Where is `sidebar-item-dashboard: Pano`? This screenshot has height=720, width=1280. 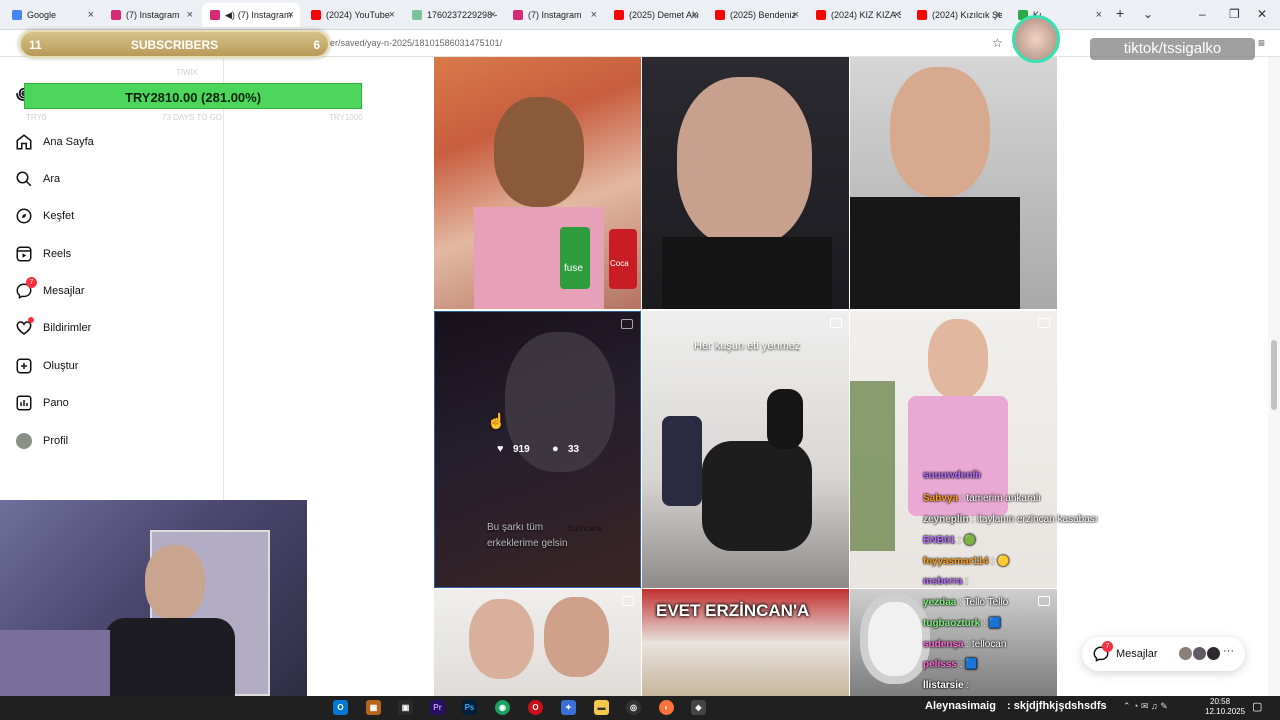
sidebar-item-dashboard: Pano is located at coordinates (41, 403).